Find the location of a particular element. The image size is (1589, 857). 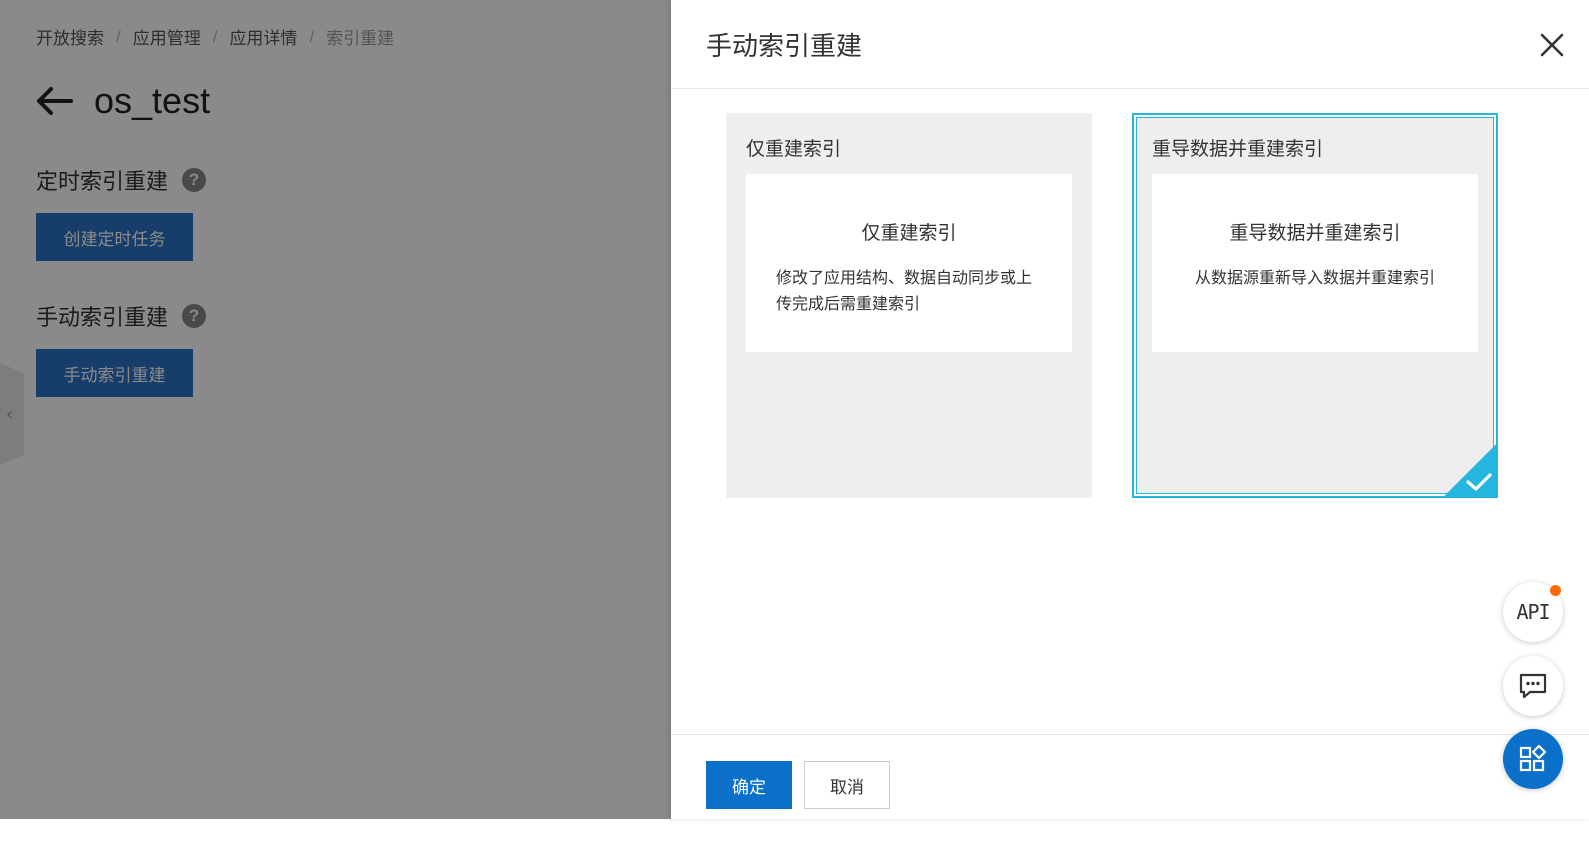

drawer-header: 手动索引重建 is located at coordinates (1130, 44).